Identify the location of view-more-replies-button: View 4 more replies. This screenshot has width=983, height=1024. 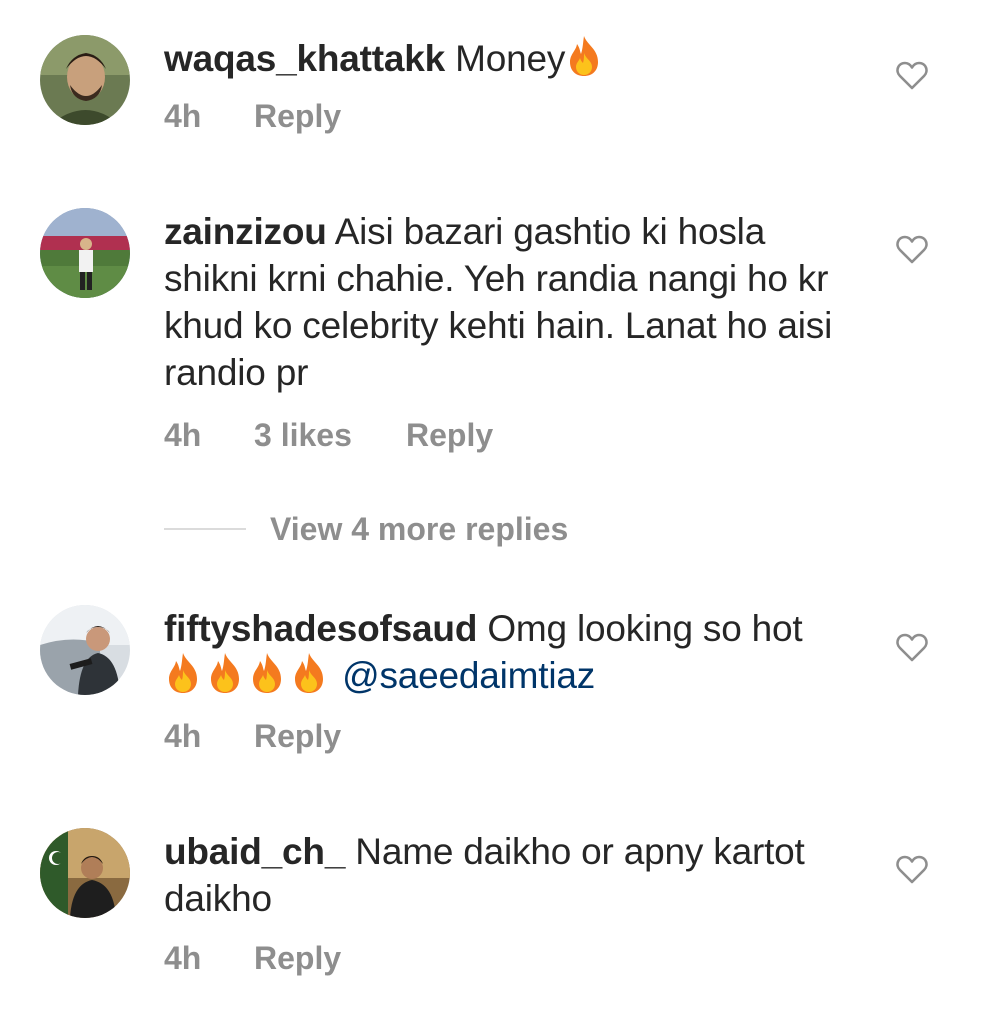
(366, 529).